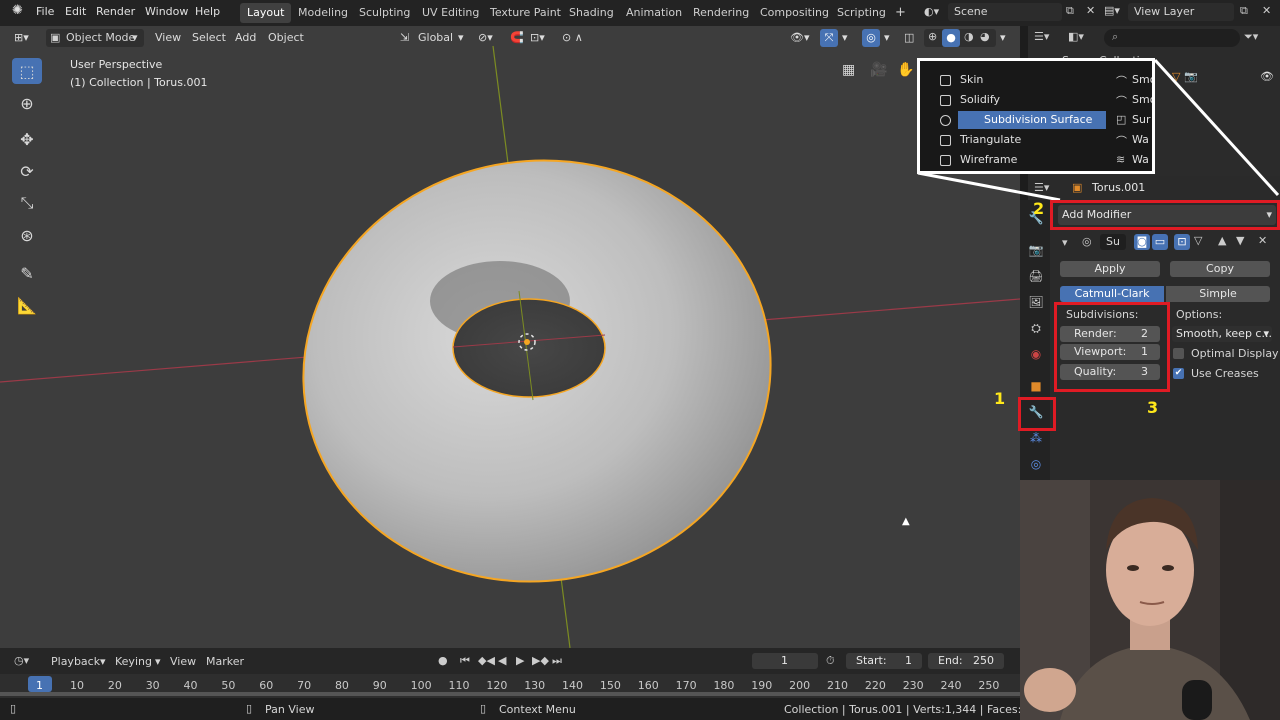  What do you see at coordinates (75, 661) in the screenshot?
I see `menu-playback: Playback` at bounding box center [75, 661].